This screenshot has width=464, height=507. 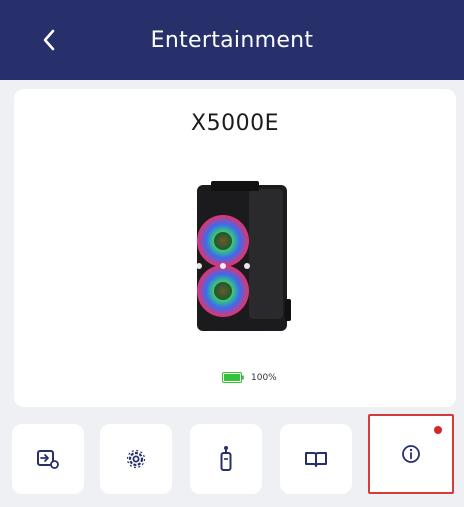 I want to click on device-info-button, so click(x=411, y=454).